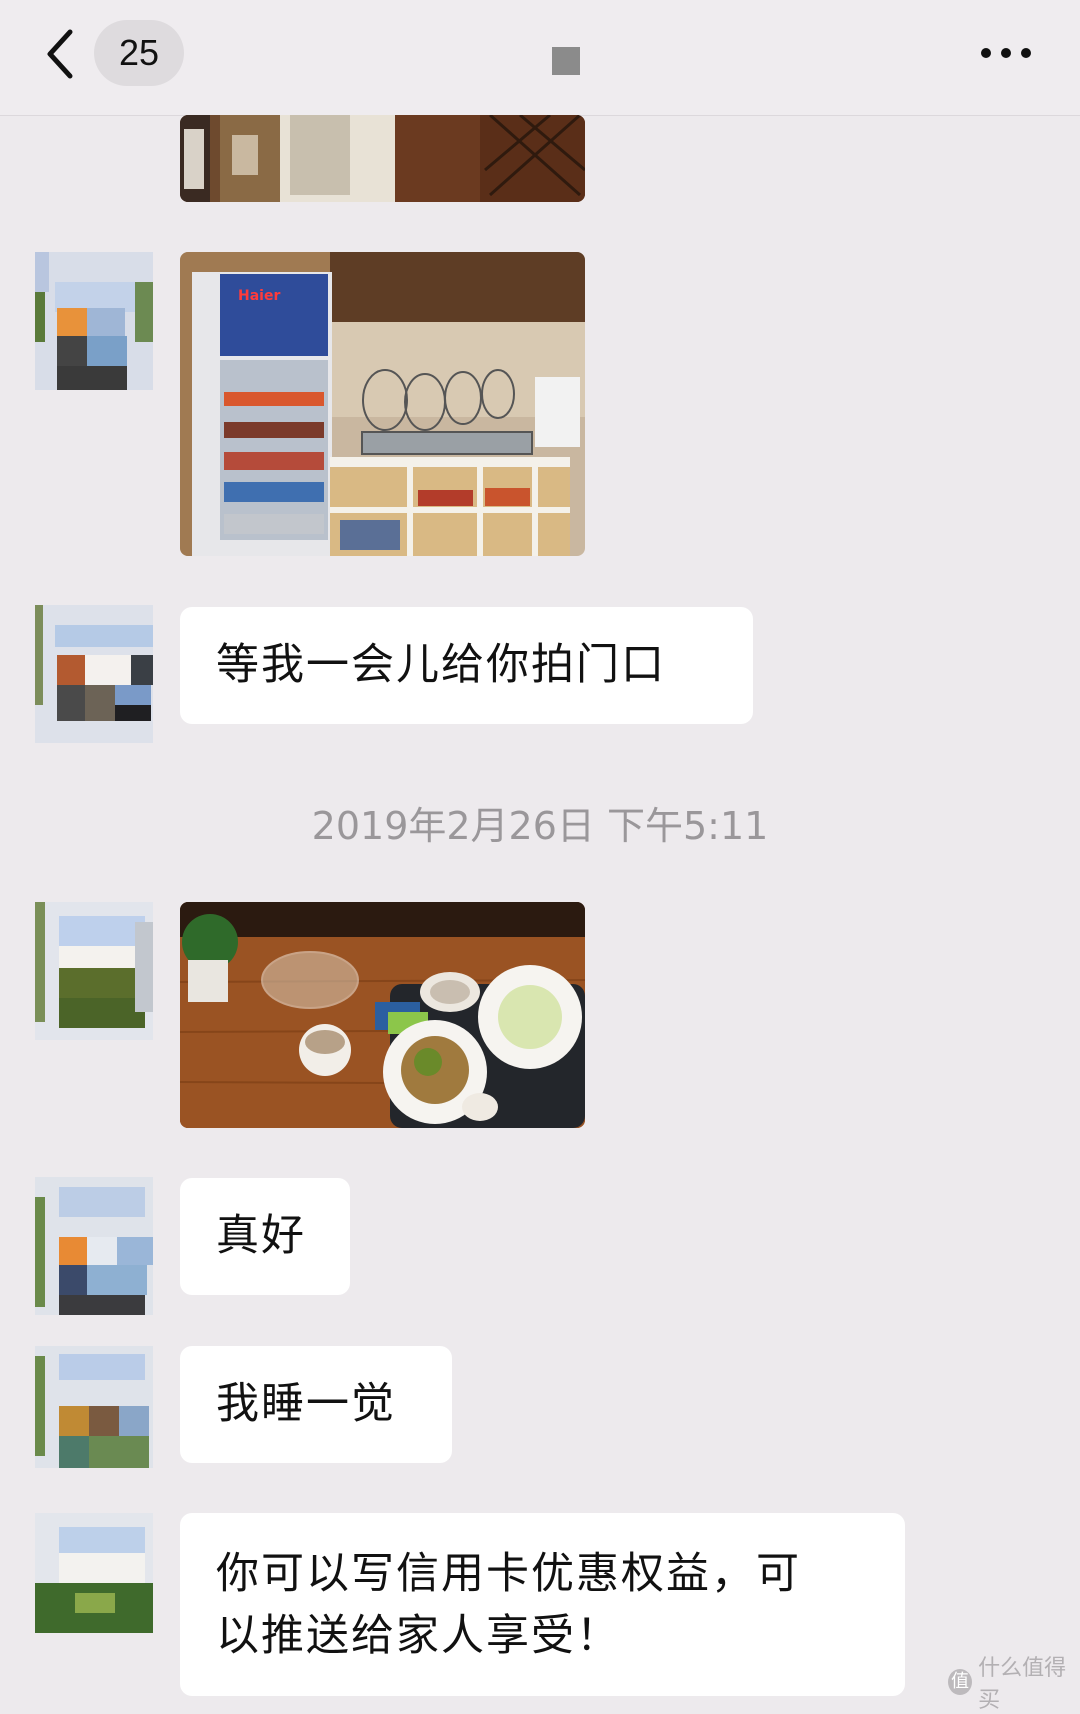 The height and width of the screenshot is (1714, 1080). Describe the element at coordinates (508, 1574) in the screenshot. I see `message-line: 你可以写信用卡优惠权益，可` at that location.